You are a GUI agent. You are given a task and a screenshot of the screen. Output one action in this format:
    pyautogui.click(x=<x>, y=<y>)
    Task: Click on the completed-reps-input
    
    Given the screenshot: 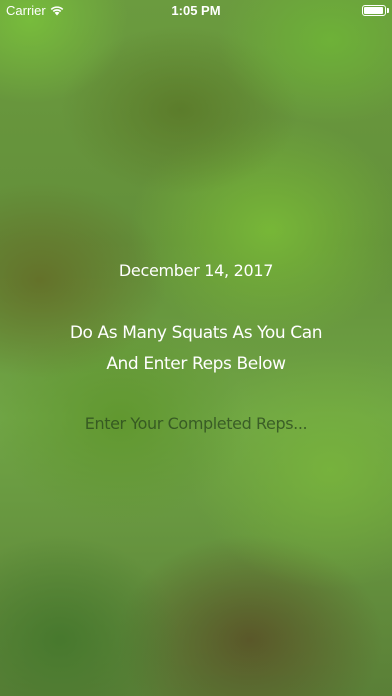 What is the action you would take?
    pyautogui.click(x=196, y=423)
    